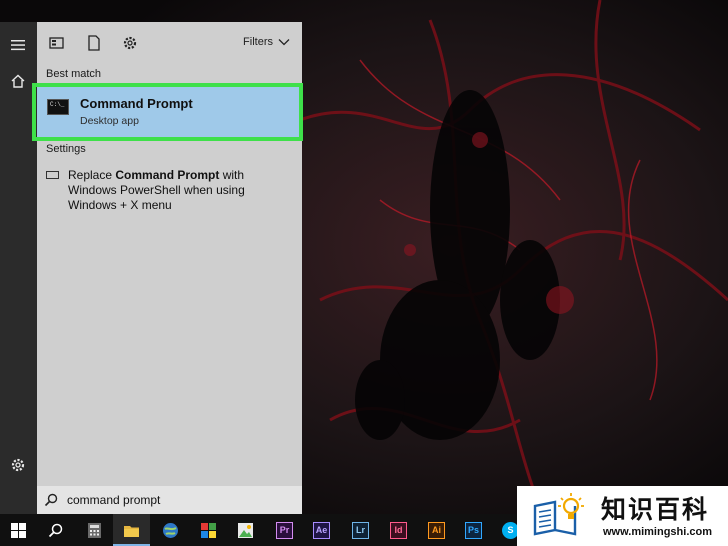  I want to click on search-input: command prompt, so click(113, 500).